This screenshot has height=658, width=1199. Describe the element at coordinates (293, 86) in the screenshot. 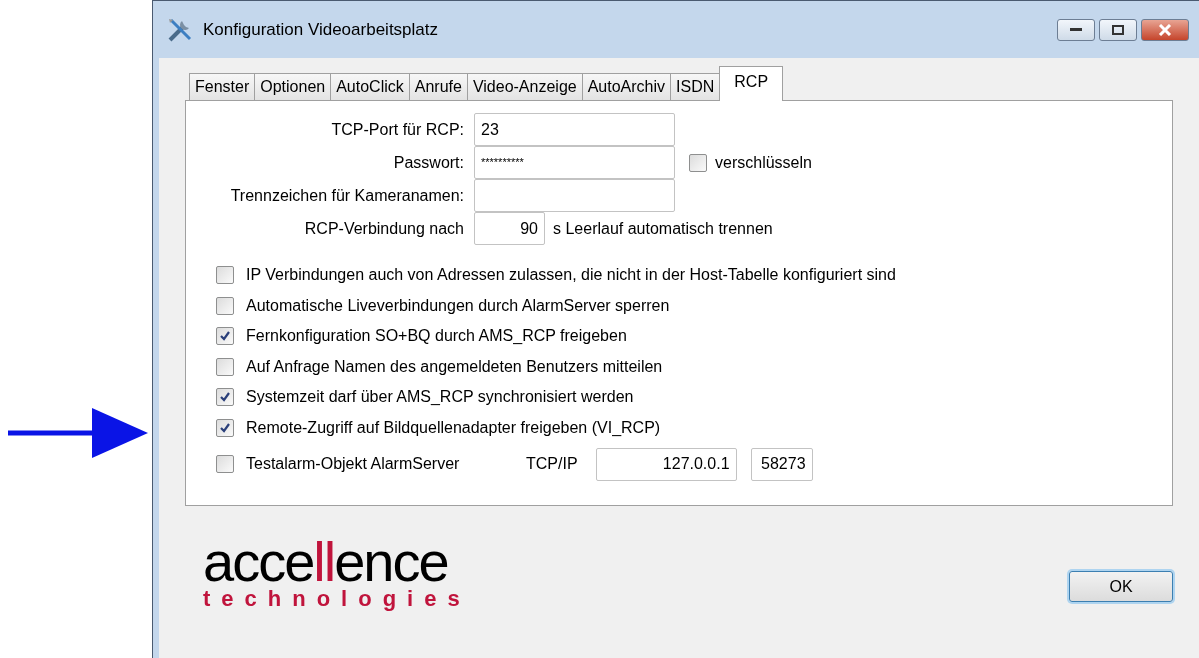

I see `tab: Optionen` at that location.